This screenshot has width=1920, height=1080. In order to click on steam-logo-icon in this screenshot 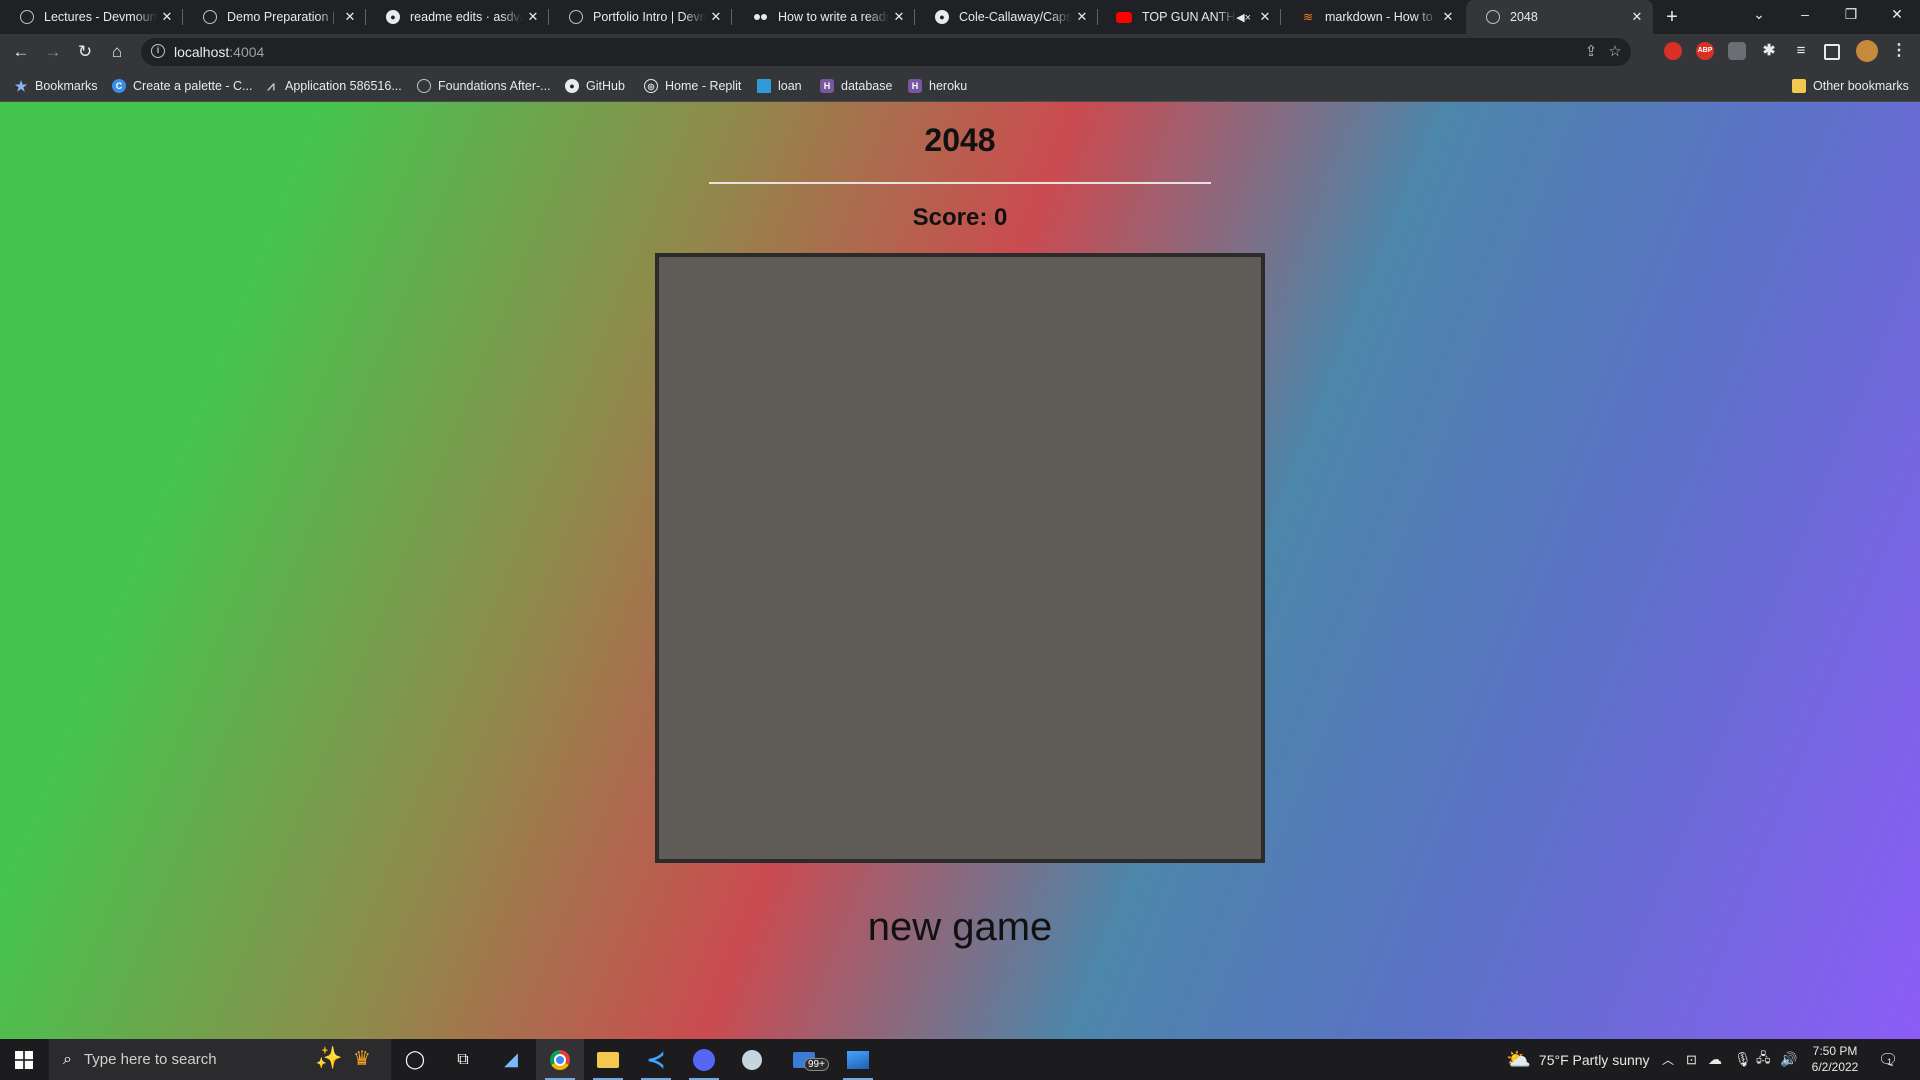, I will do `click(752, 1059)`.